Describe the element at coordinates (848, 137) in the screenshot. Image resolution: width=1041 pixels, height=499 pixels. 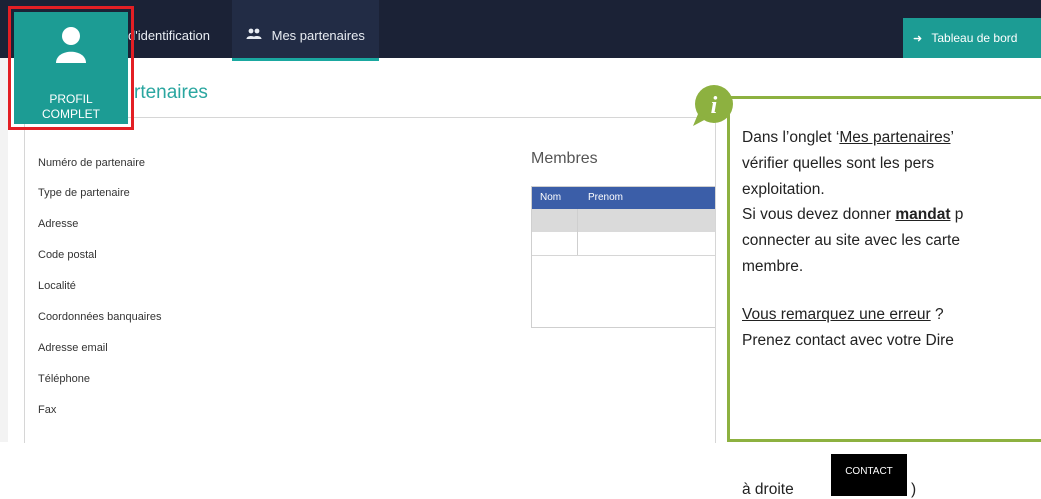
I see `callout-line: Dans l’onglet ‘Mes partenaires’` at that location.